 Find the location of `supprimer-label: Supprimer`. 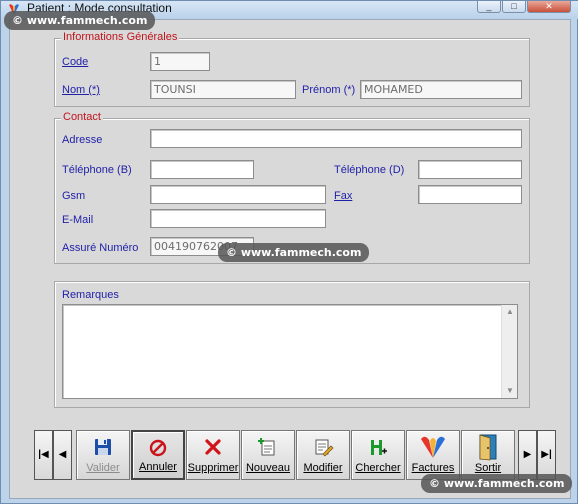

supprimer-label: Supprimer is located at coordinates (213, 468).